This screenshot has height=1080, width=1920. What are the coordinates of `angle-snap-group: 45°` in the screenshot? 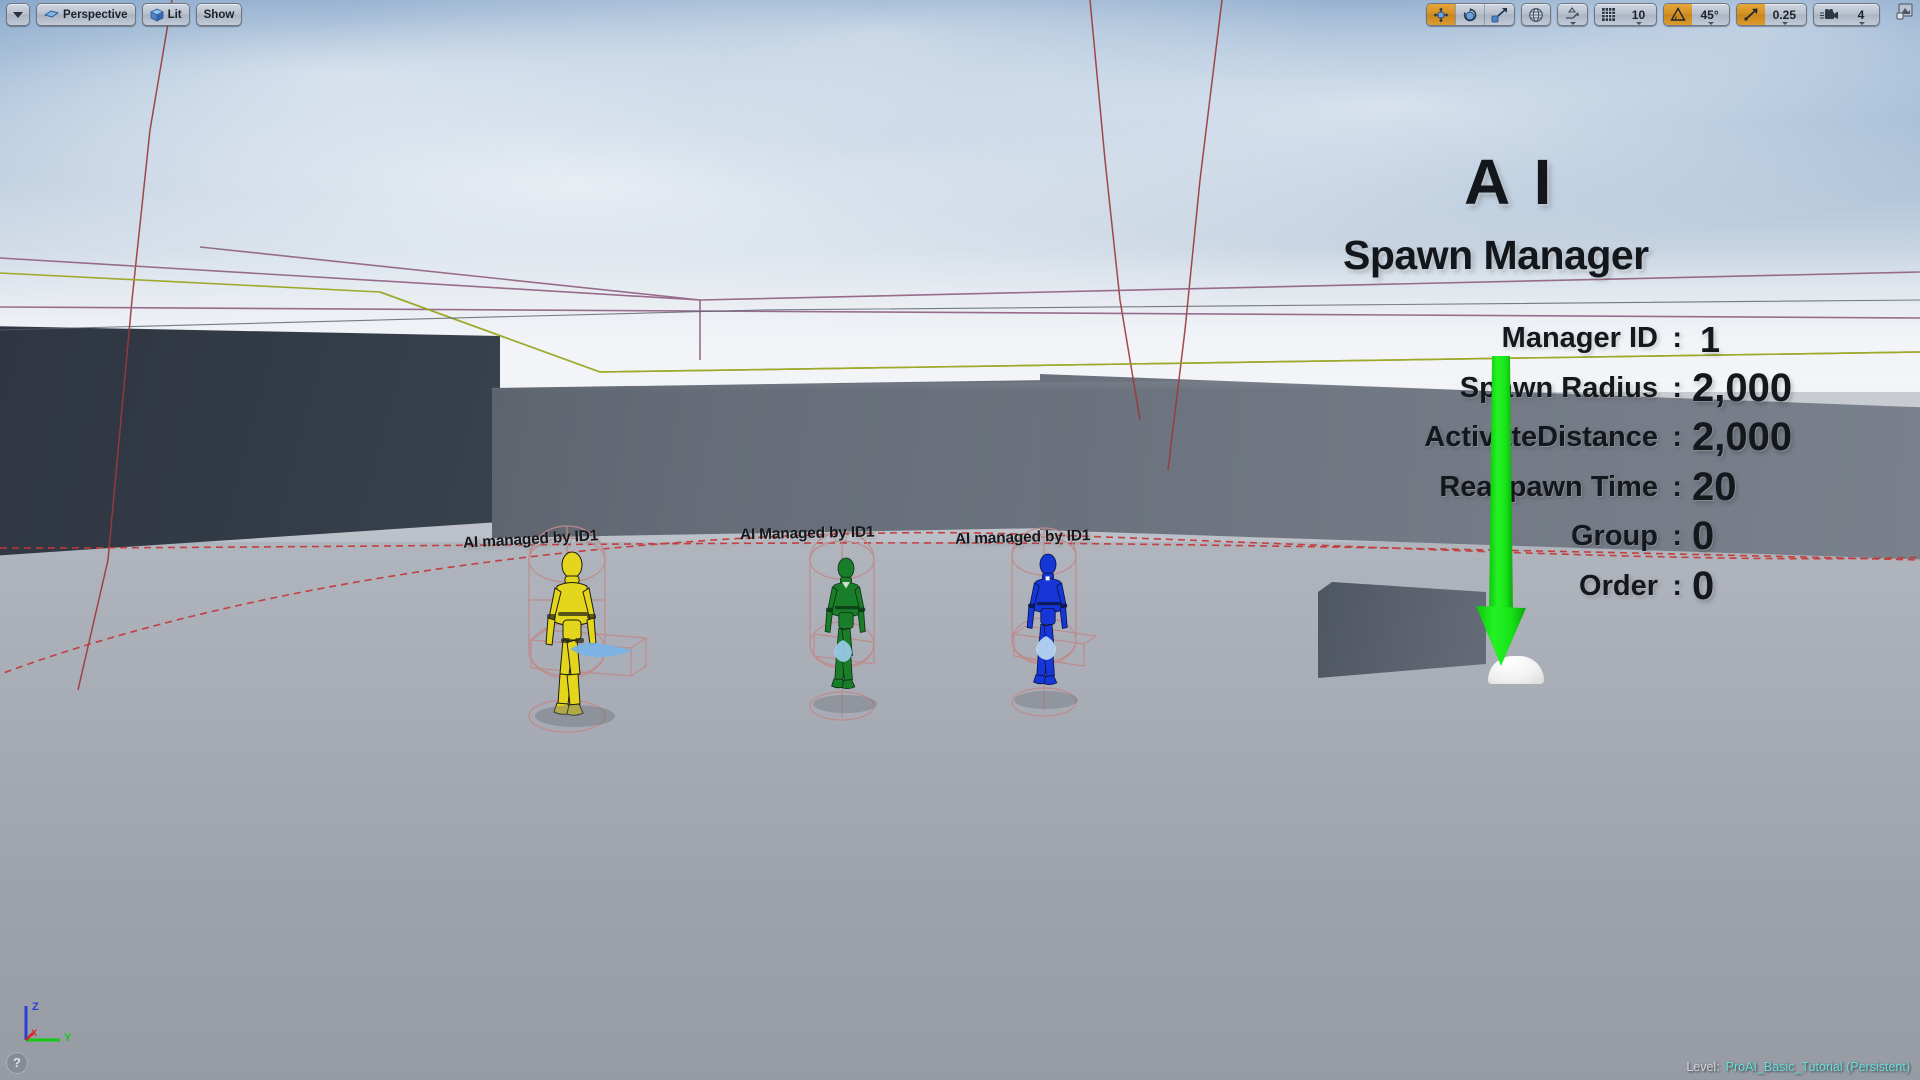 It's located at (1696, 14).